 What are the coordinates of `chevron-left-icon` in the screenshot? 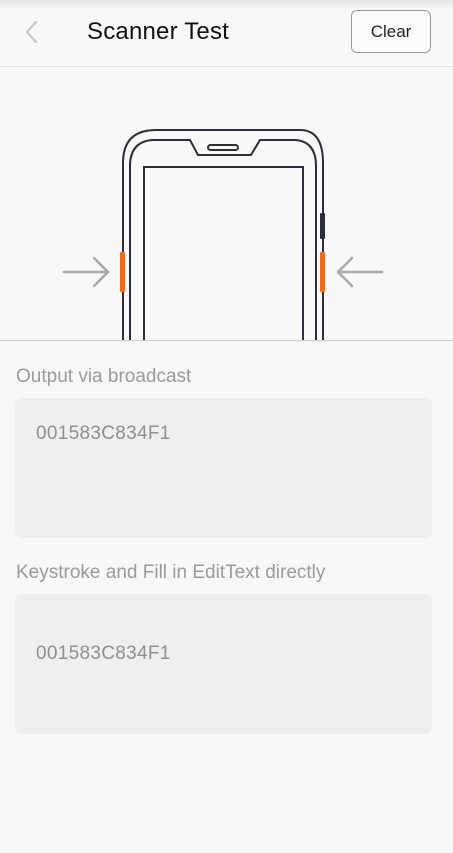 It's located at (31, 32).